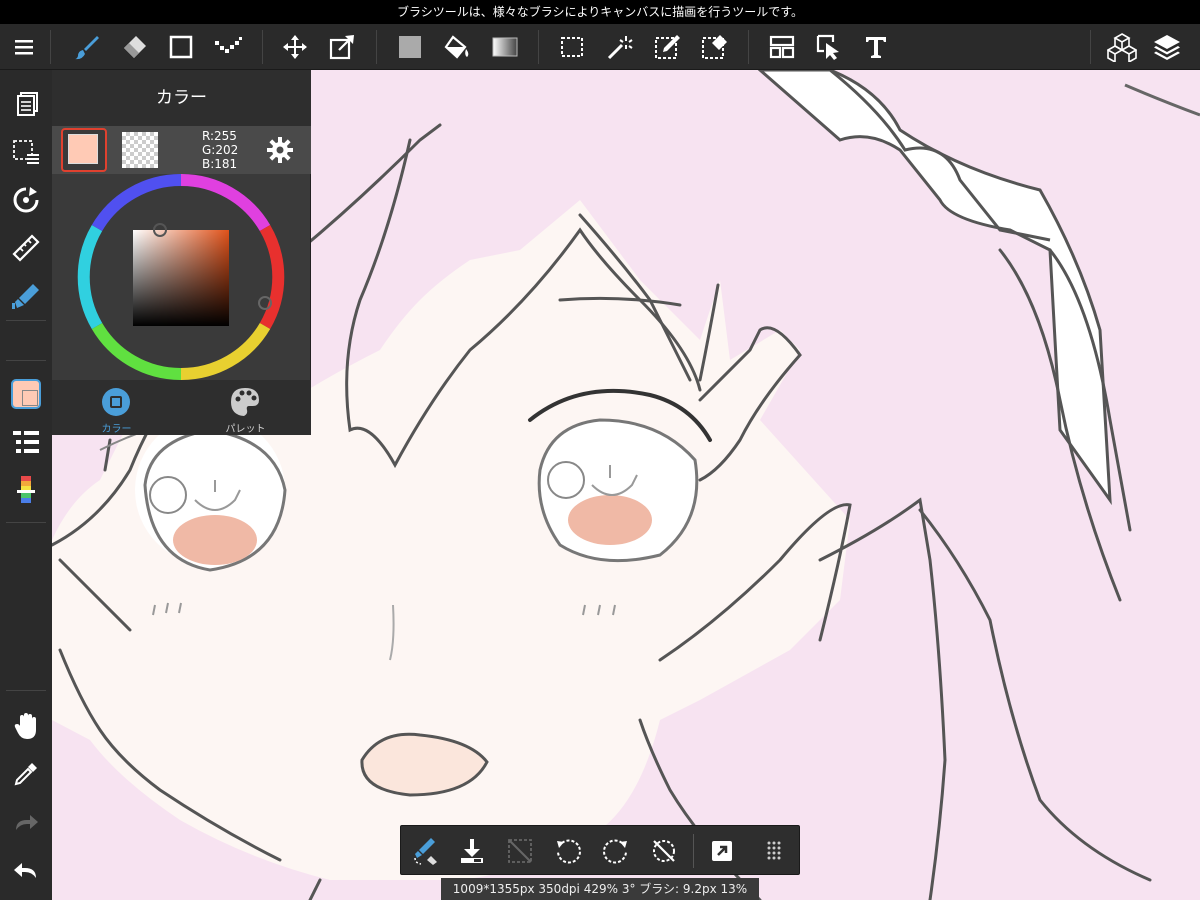 This screenshot has height=900, width=1200. Describe the element at coordinates (616, 851) in the screenshot. I see `rotate-right-button` at that location.